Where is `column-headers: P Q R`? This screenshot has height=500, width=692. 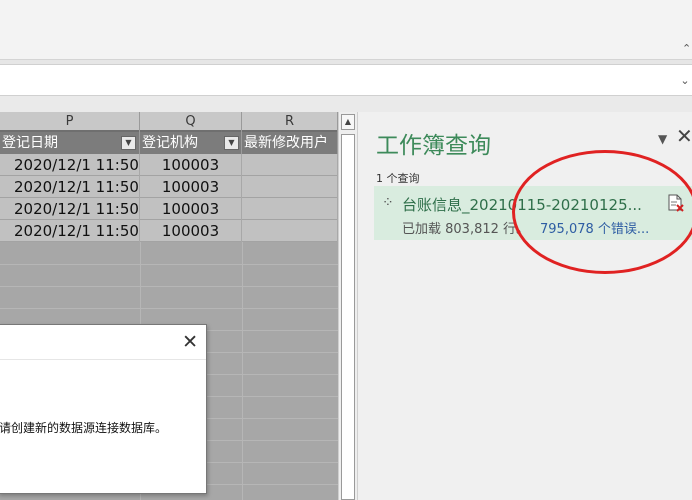
column-headers: P Q R is located at coordinates (169, 122).